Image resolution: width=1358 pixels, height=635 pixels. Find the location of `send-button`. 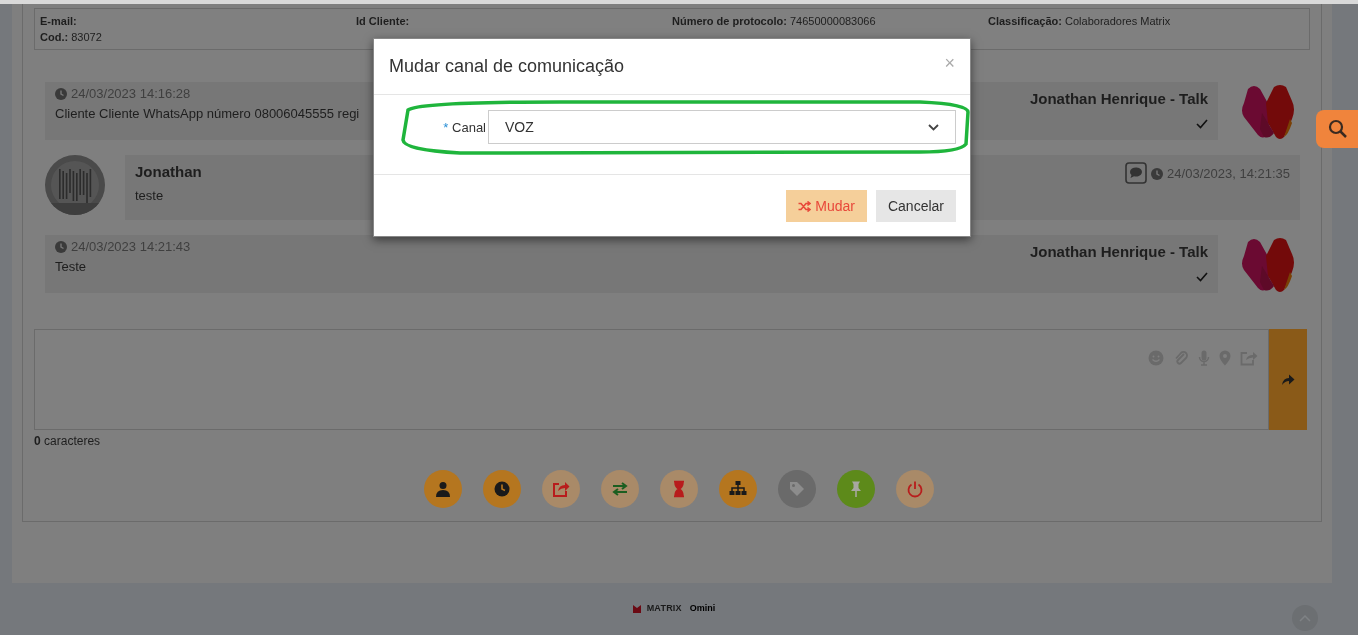

send-button is located at coordinates (1288, 379).